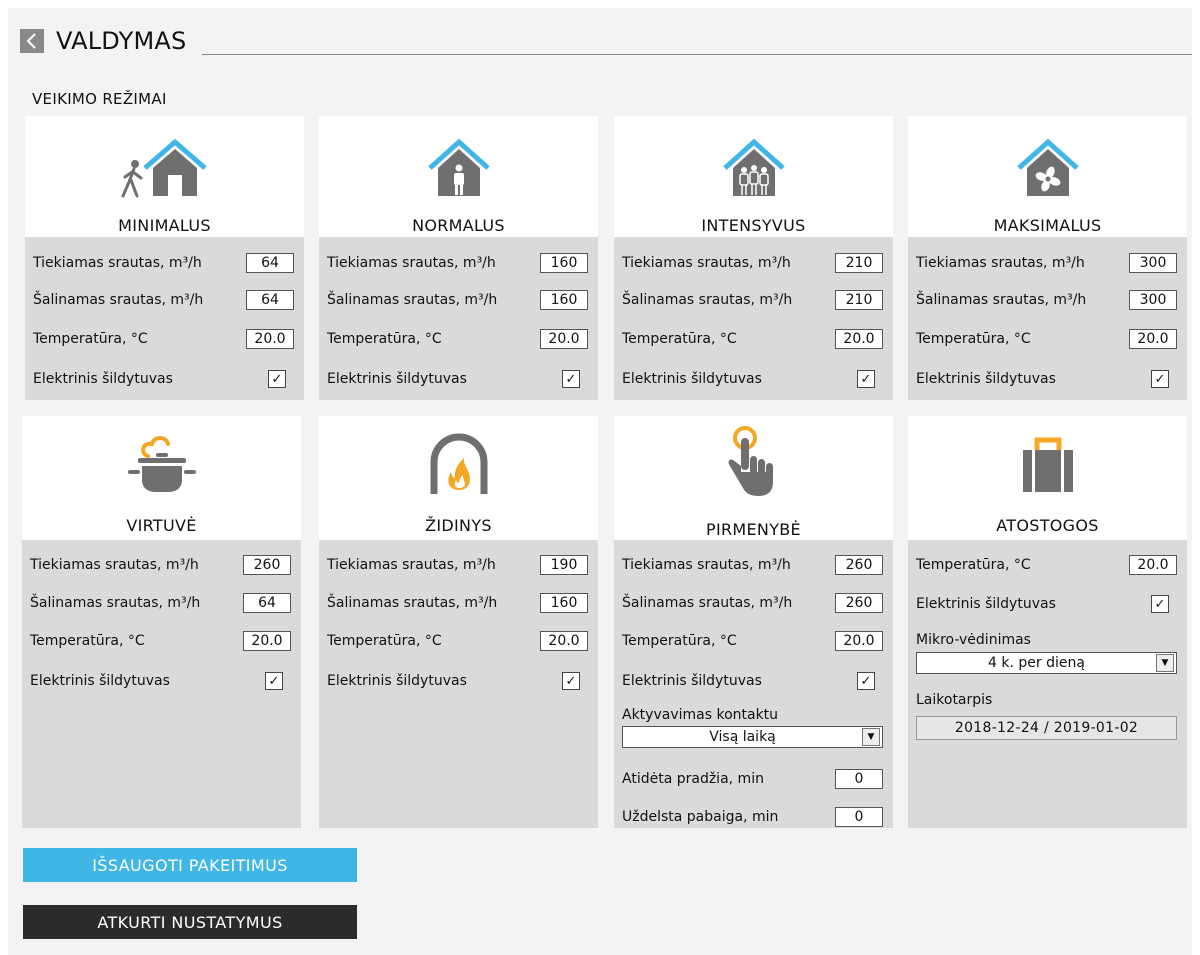 This screenshot has width=1200, height=955. What do you see at coordinates (458, 525) in the screenshot?
I see `mode-title: ŽIDINYS` at bounding box center [458, 525].